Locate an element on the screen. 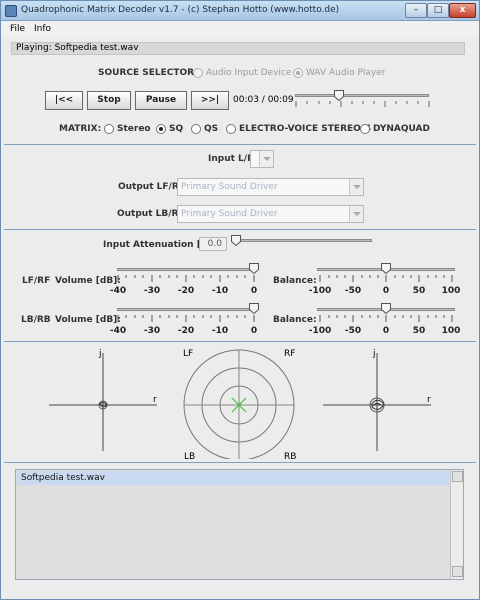  qs-label: QS is located at coordinates (211, 129).